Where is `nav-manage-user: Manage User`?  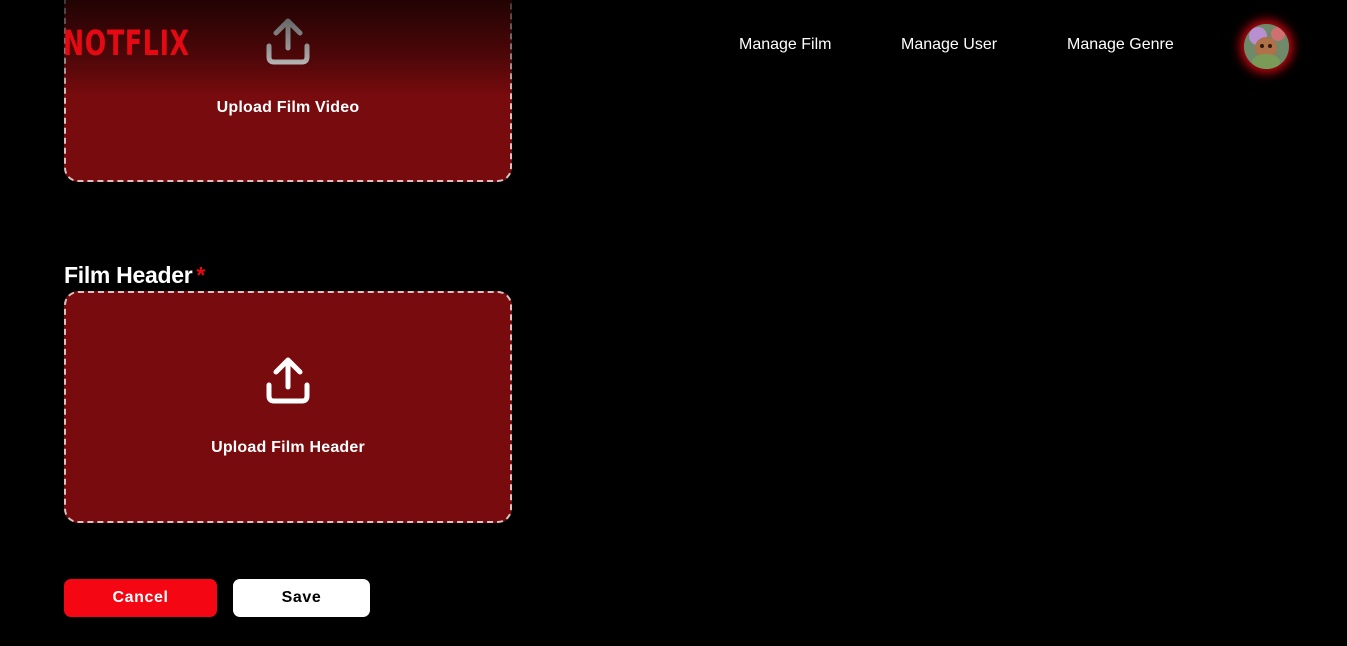
nav-manage-user: Manage User is located at coordinates (949, 45).